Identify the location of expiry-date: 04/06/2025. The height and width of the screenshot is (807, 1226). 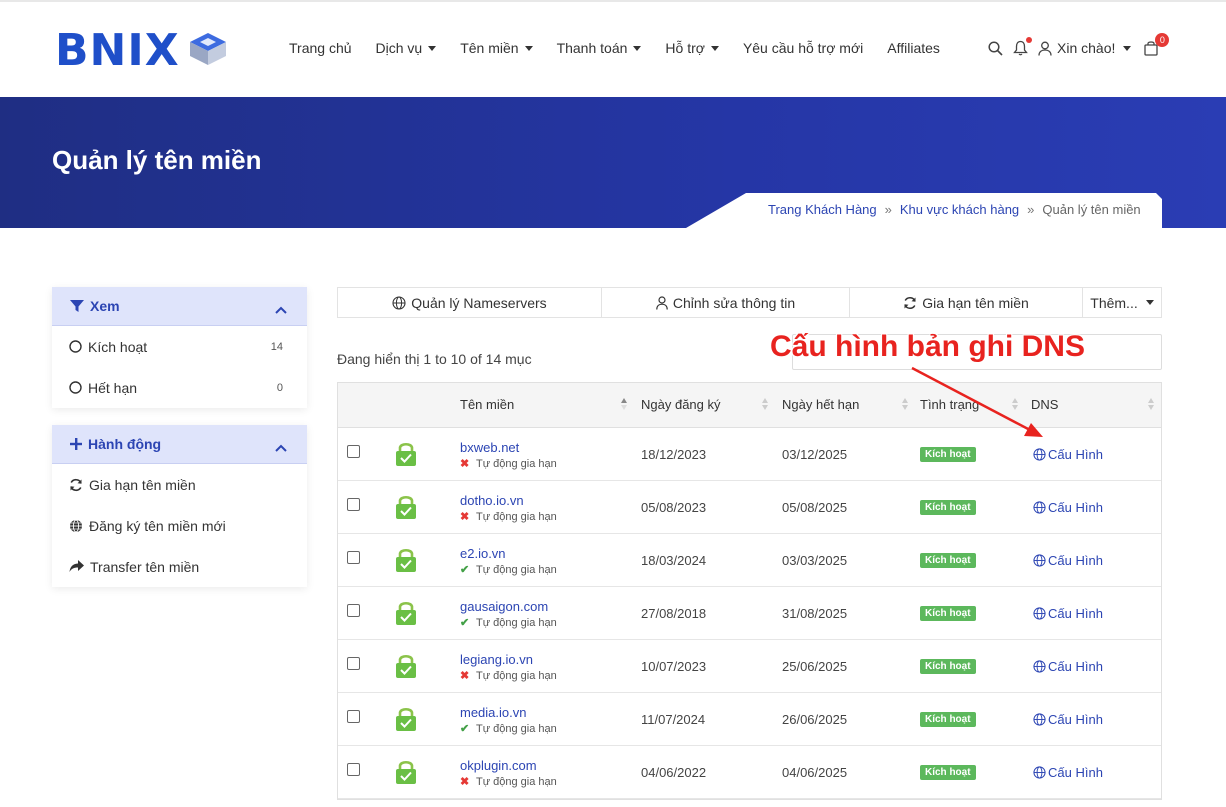
(815, 772).